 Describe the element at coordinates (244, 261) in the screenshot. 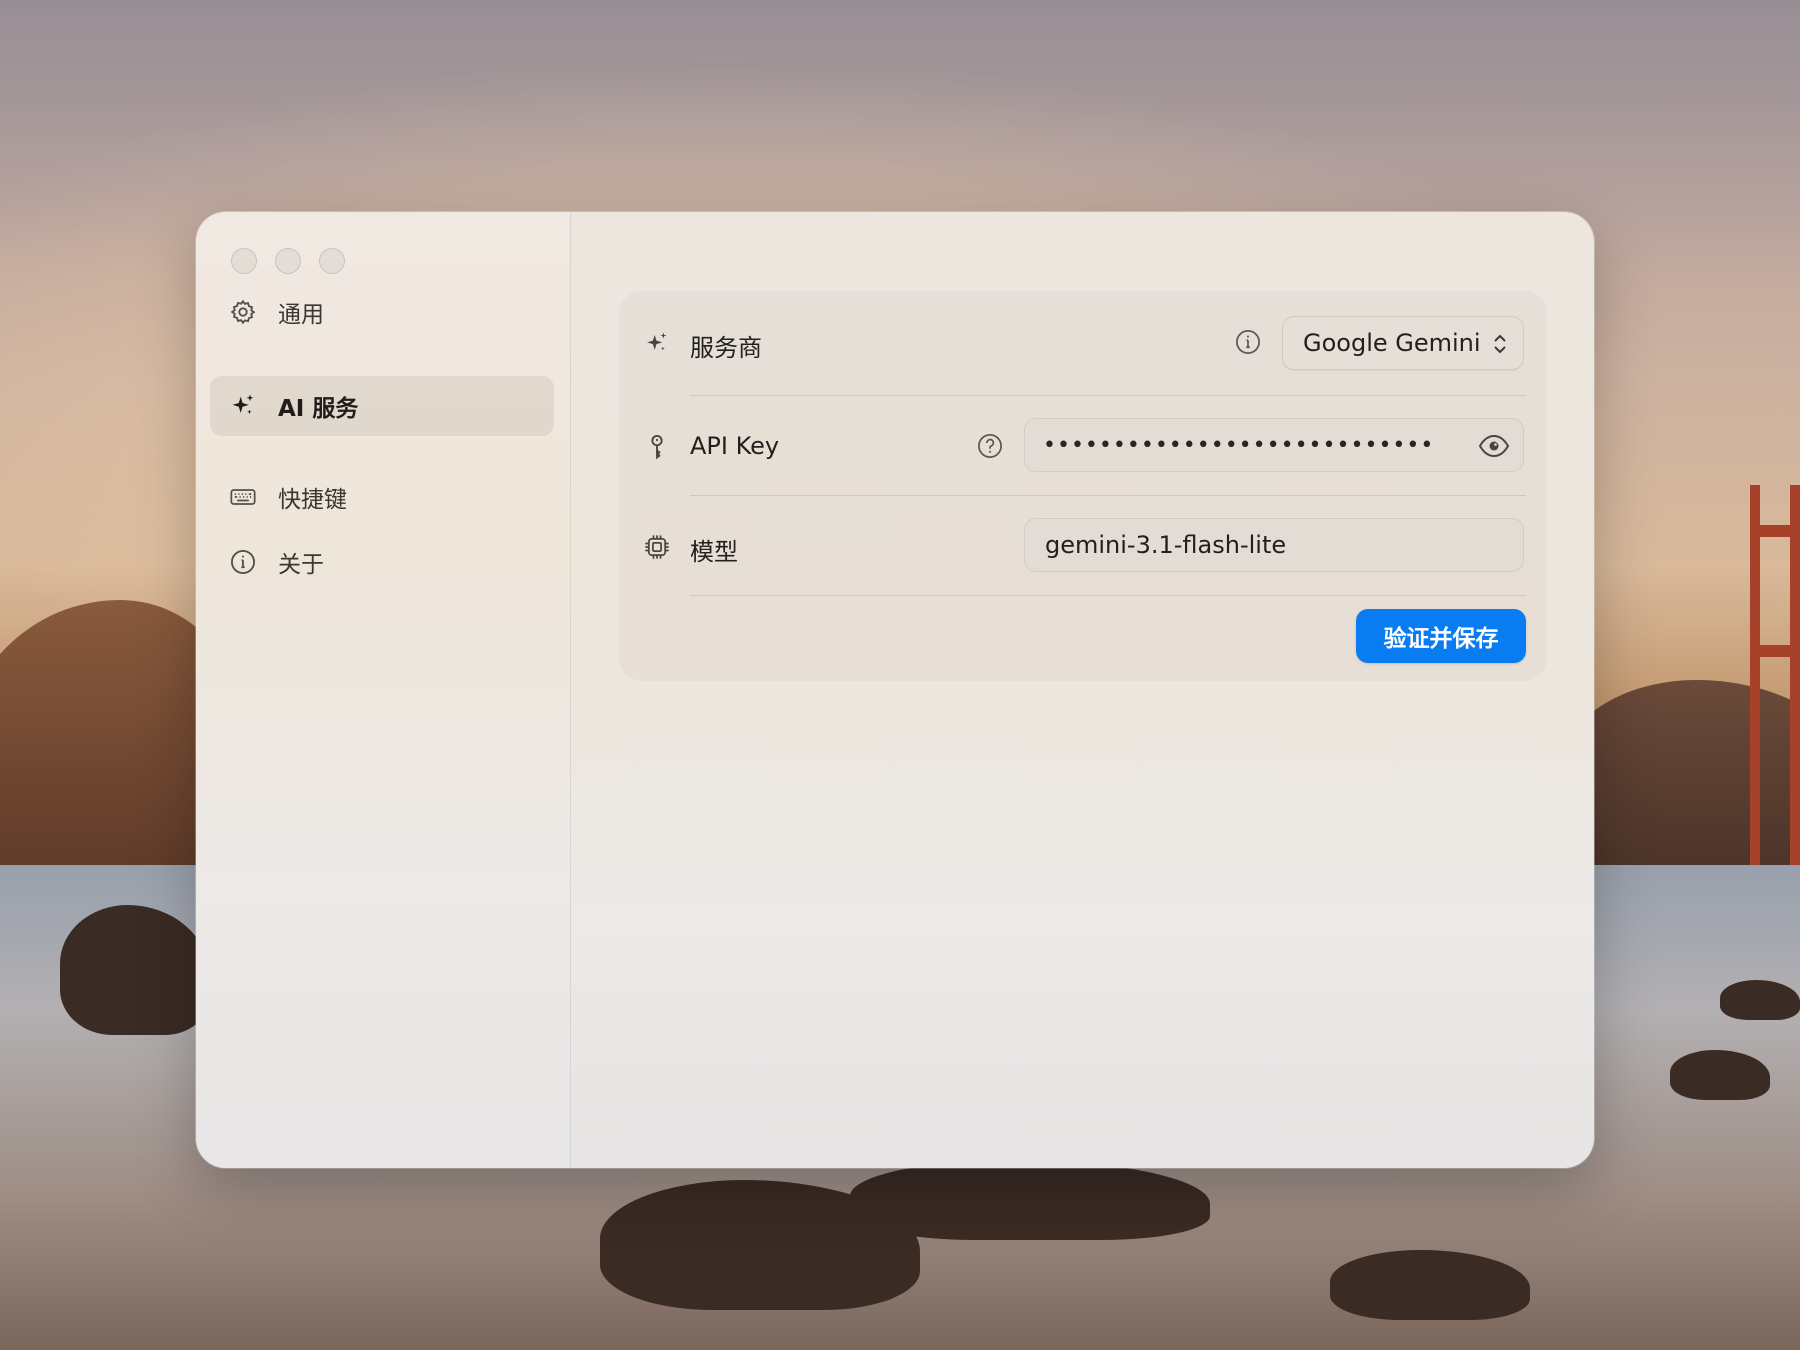

I see `close-window-button` at that location.